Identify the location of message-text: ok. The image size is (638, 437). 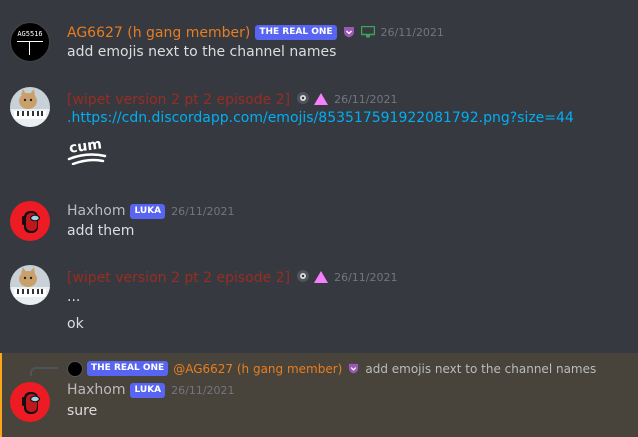
(75, 324).